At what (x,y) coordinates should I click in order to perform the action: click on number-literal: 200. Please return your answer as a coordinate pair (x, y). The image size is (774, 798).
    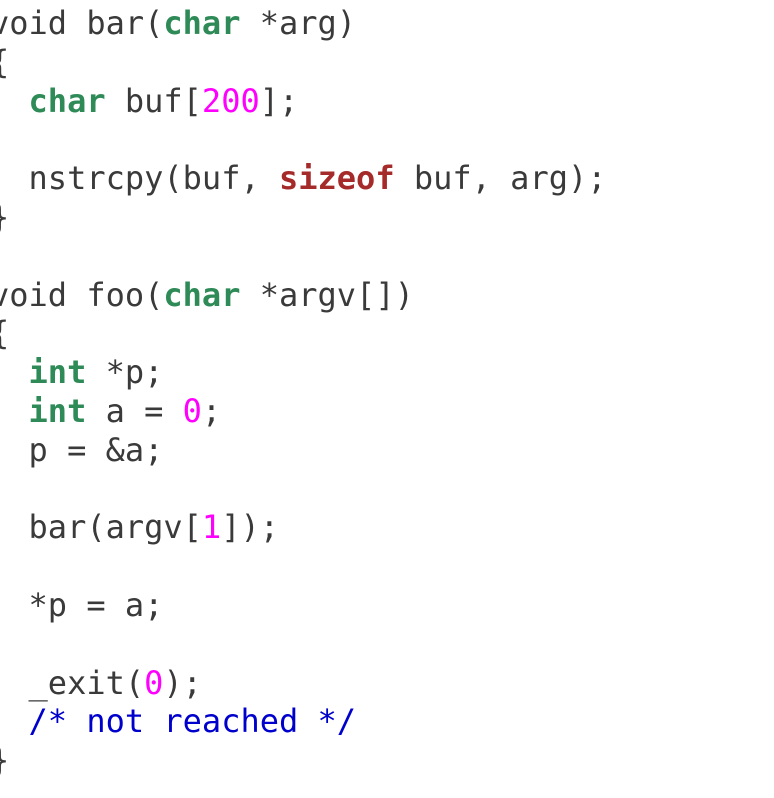
    Looking at the image, I should click on (230, 100).